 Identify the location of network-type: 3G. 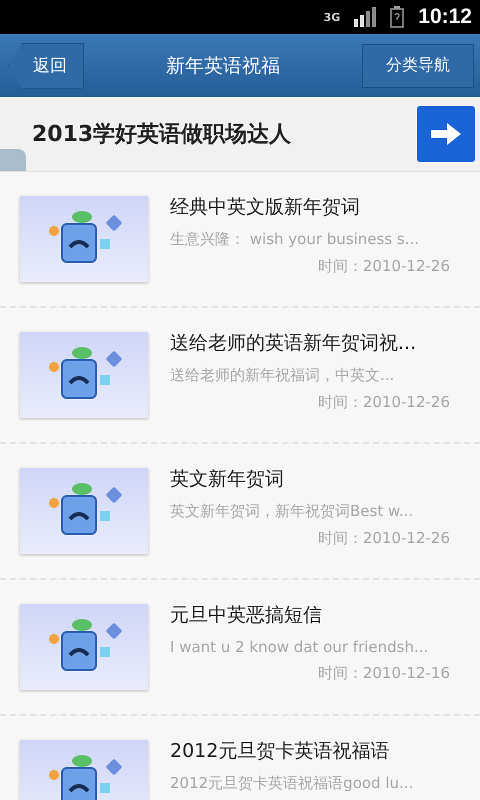
(332, 17).